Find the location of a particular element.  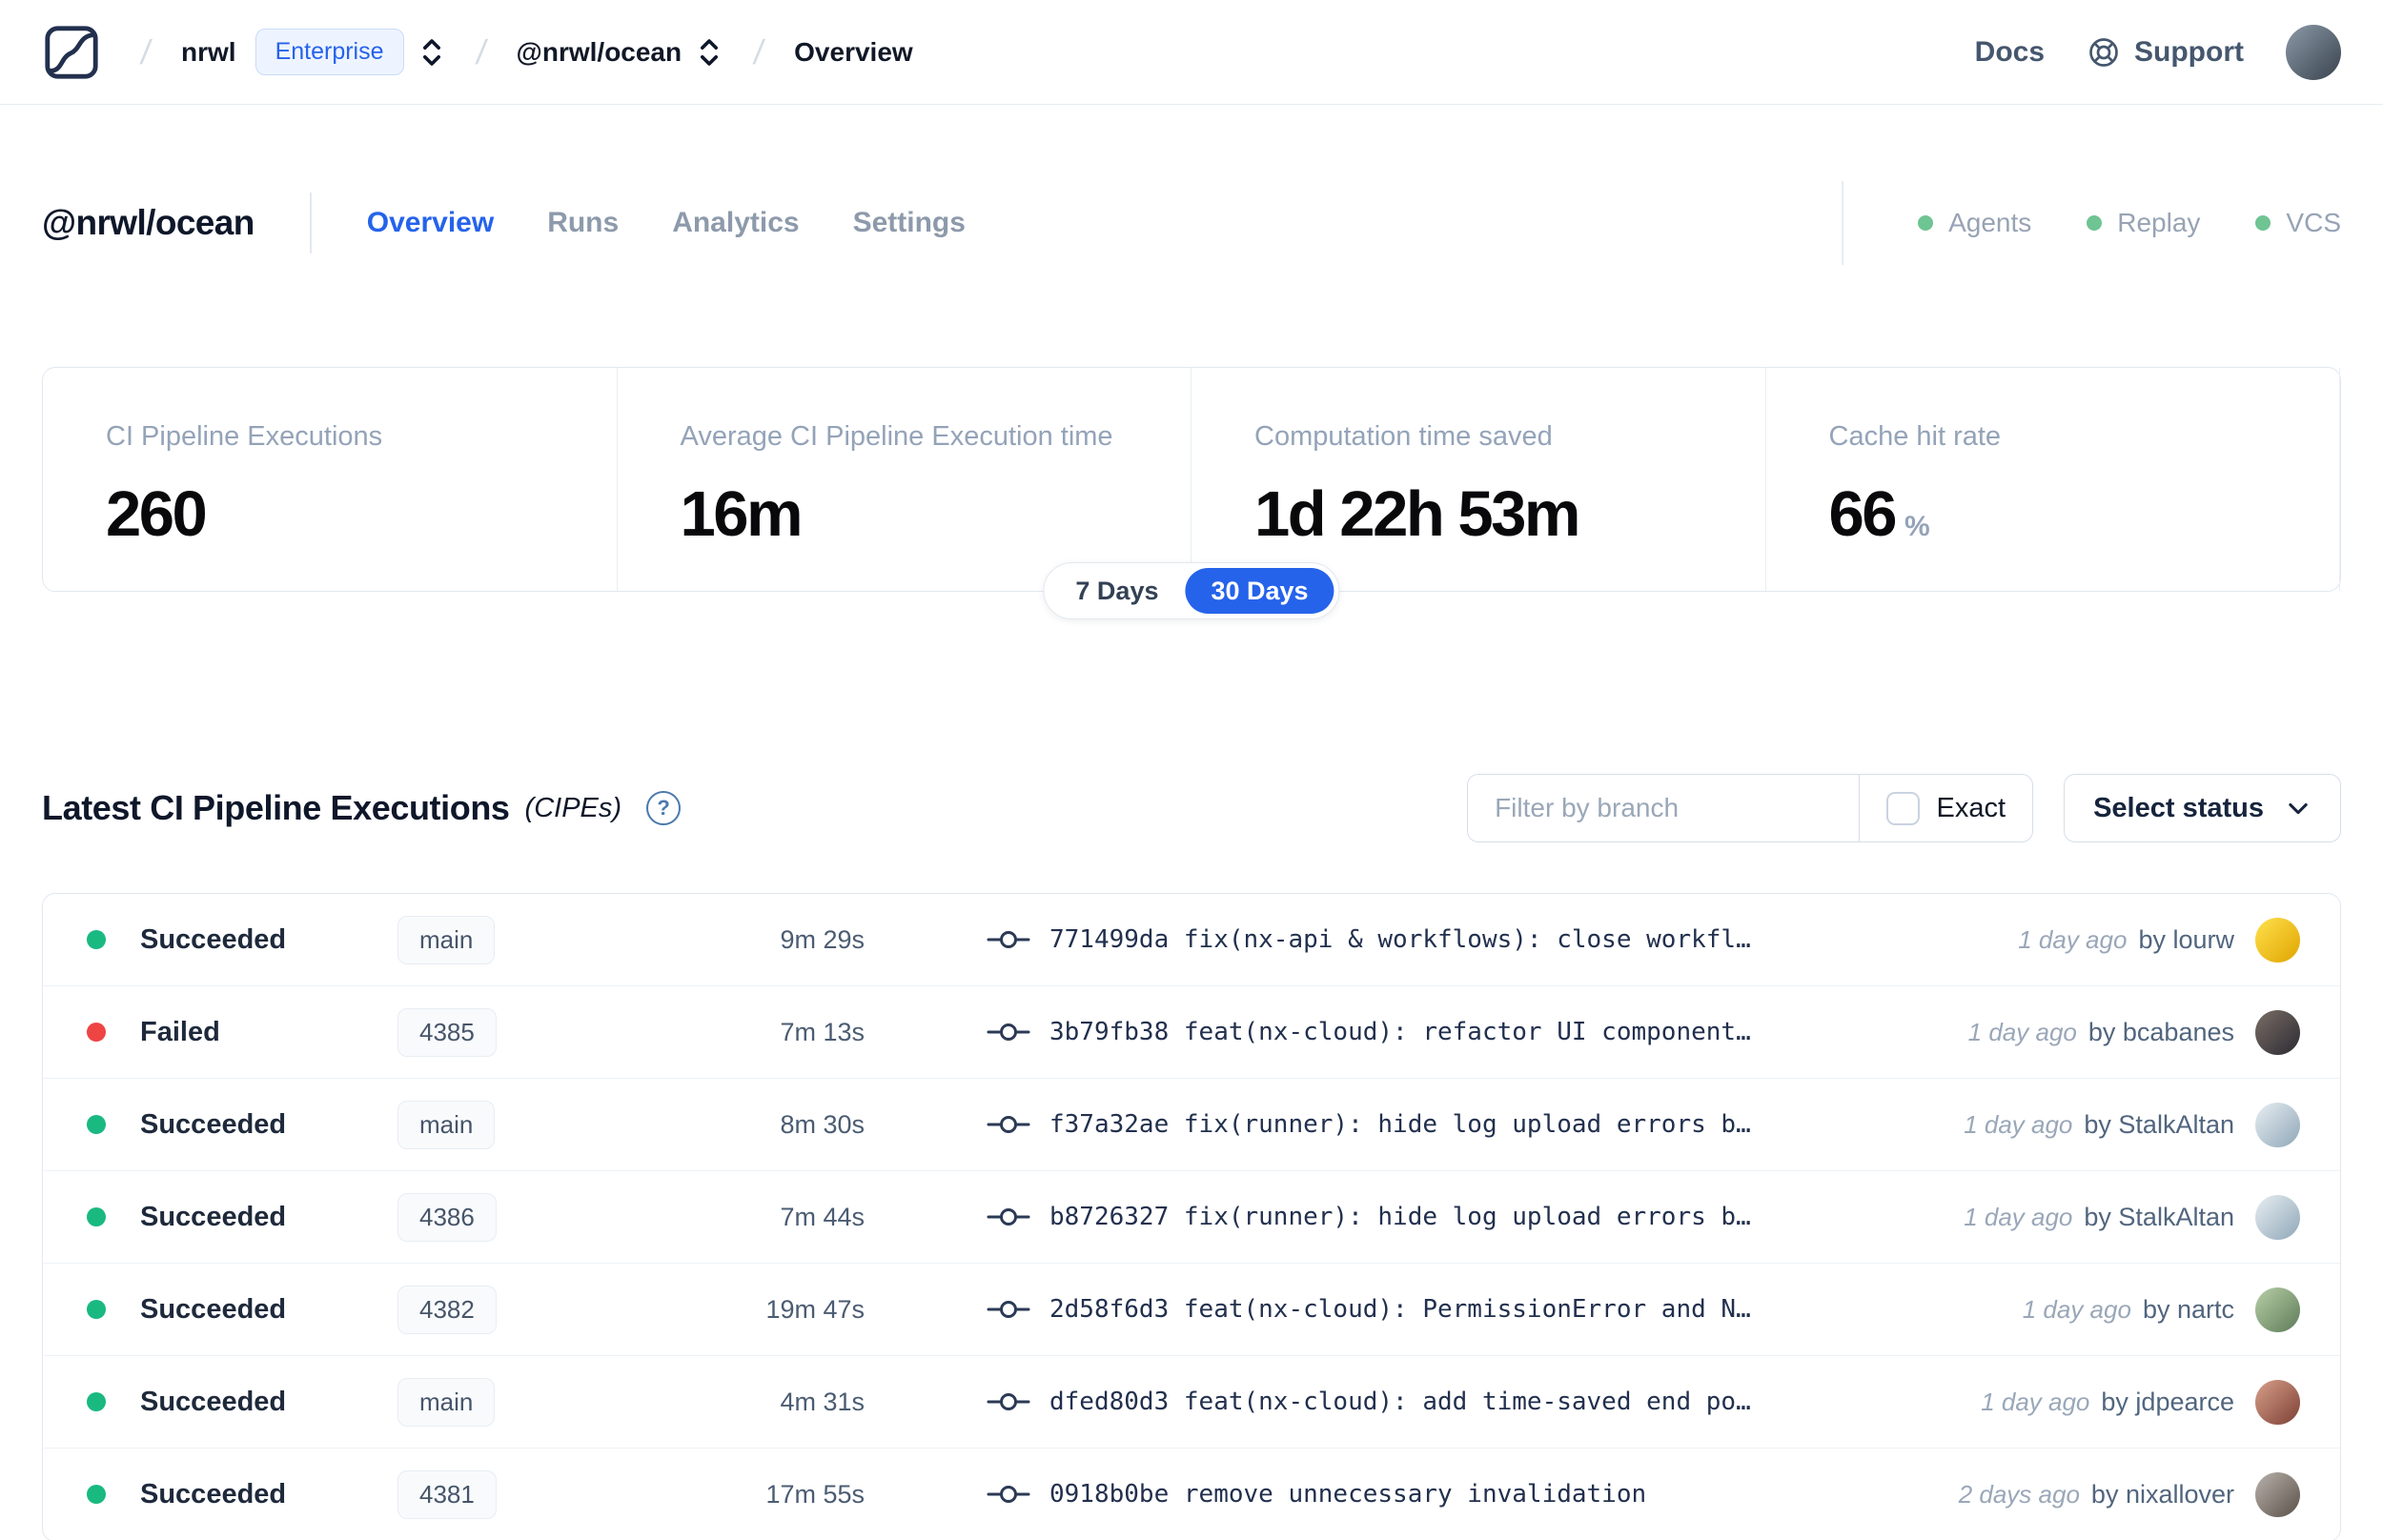

cipe-title: Latest CI Pipeline Executions is located at coordinates (276, 807).